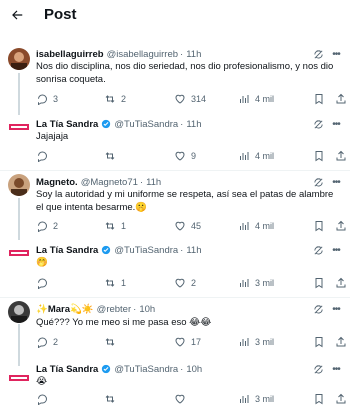 The width and height of the screenshot is (350, 407). I want to click on divider, so click(175, 170).